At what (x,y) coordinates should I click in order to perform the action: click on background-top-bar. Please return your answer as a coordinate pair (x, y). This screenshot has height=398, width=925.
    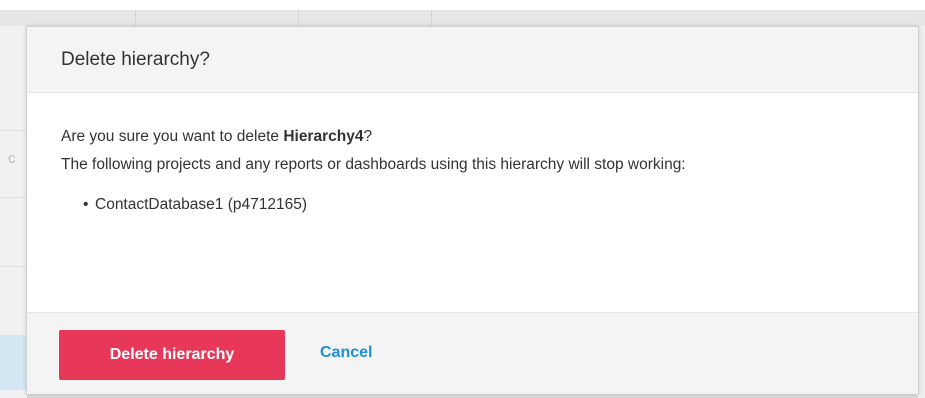
    Looking at the image, I should click on (462, 5).